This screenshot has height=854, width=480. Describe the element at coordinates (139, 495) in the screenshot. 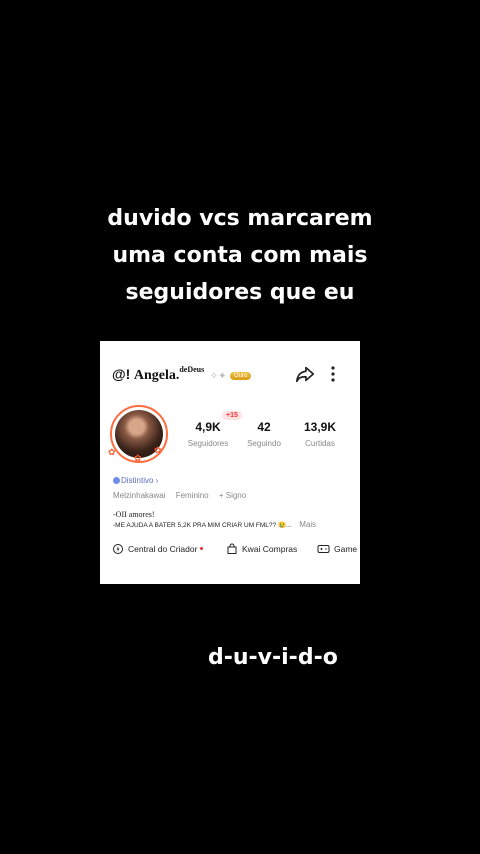

I see `tag-item: Melzinhakawai` at that location.